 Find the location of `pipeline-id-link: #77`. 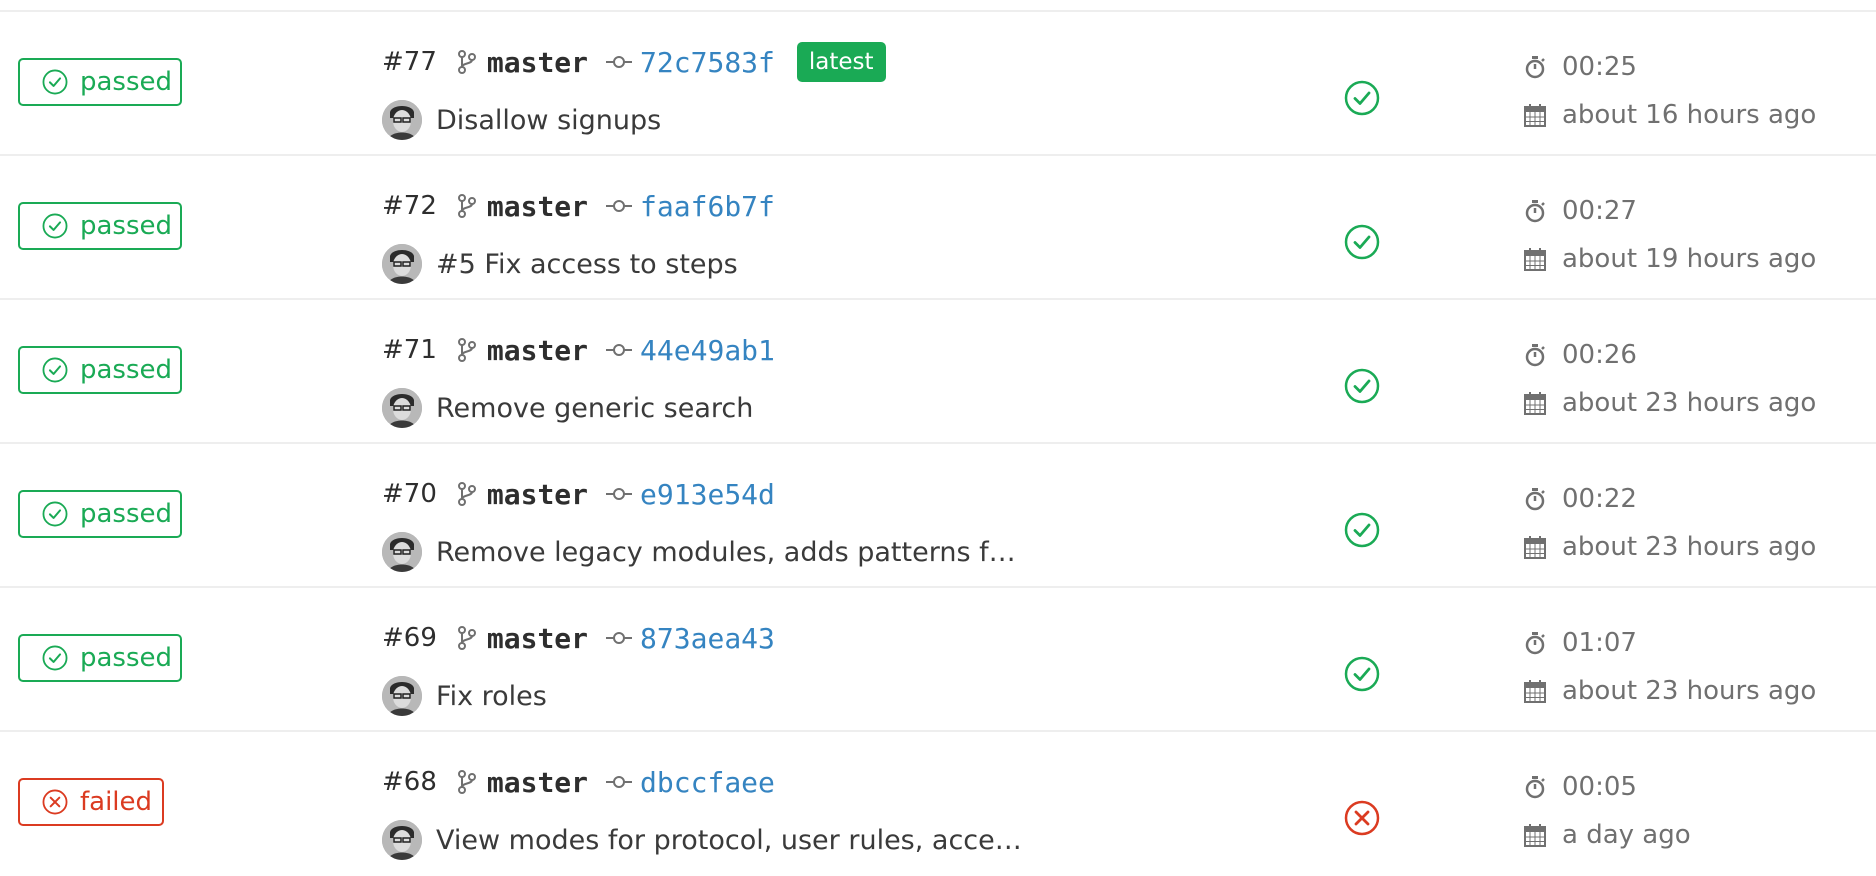

pipeline-id-link: #77 is located at coordinates (409, 62).